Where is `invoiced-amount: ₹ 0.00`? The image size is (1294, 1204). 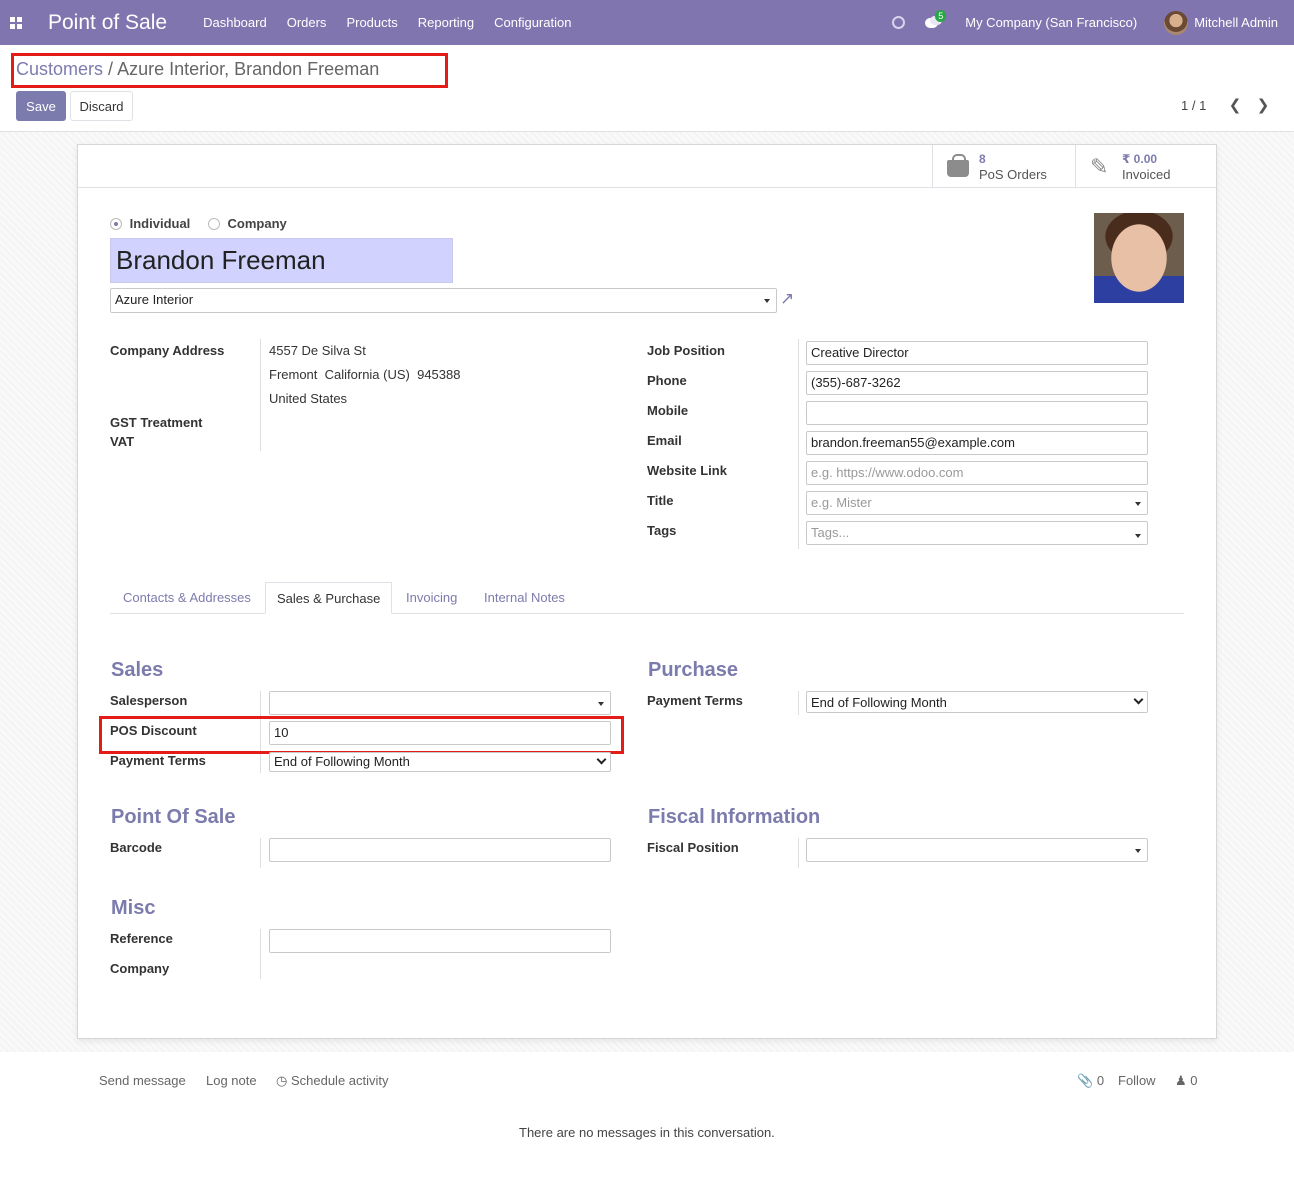
invoiced-amount: ₹ 0.00 is located at coordinates (1140, 158).